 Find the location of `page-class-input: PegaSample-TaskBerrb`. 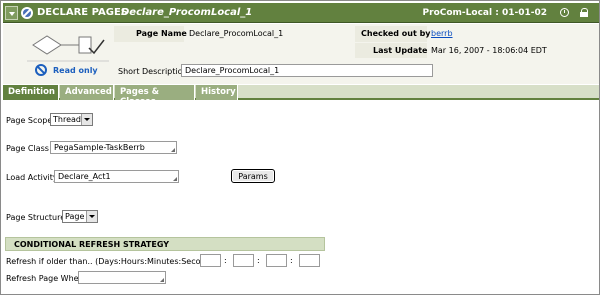

page-class-input: PegaSample-TaskBerrb is located at coordinates (113, 147).